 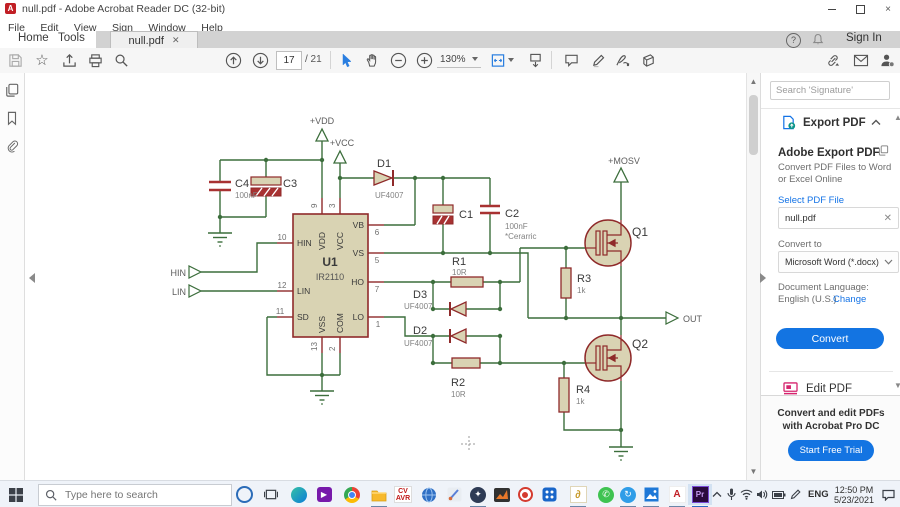 I want to click on comment-tool-button, so click(x=571, y=60).